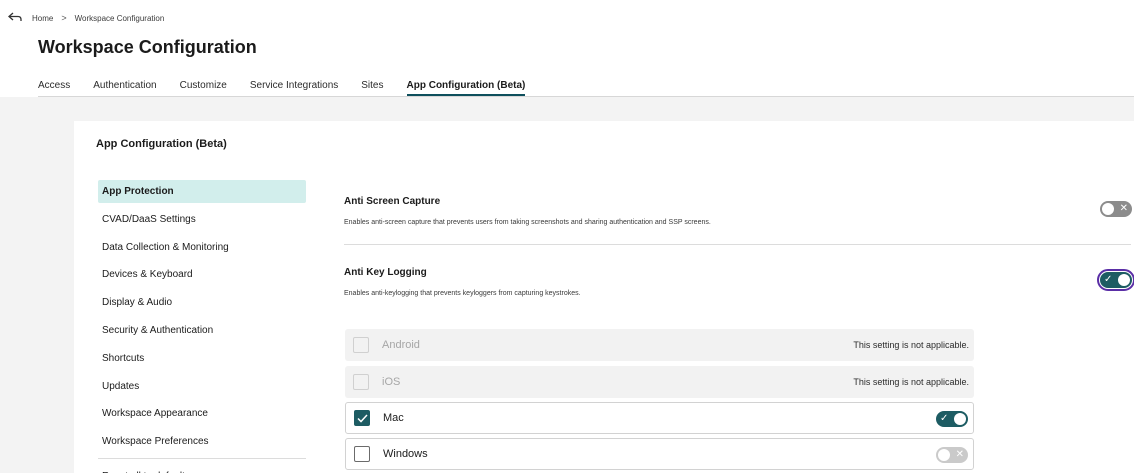 The width and height of the screenshot is (1134, 473). What do you see at coordinates (202, 330) in the screenshot?
I see `sidebar-item-security-authentication: Security & Authentication` at bounding box center [202, 330].